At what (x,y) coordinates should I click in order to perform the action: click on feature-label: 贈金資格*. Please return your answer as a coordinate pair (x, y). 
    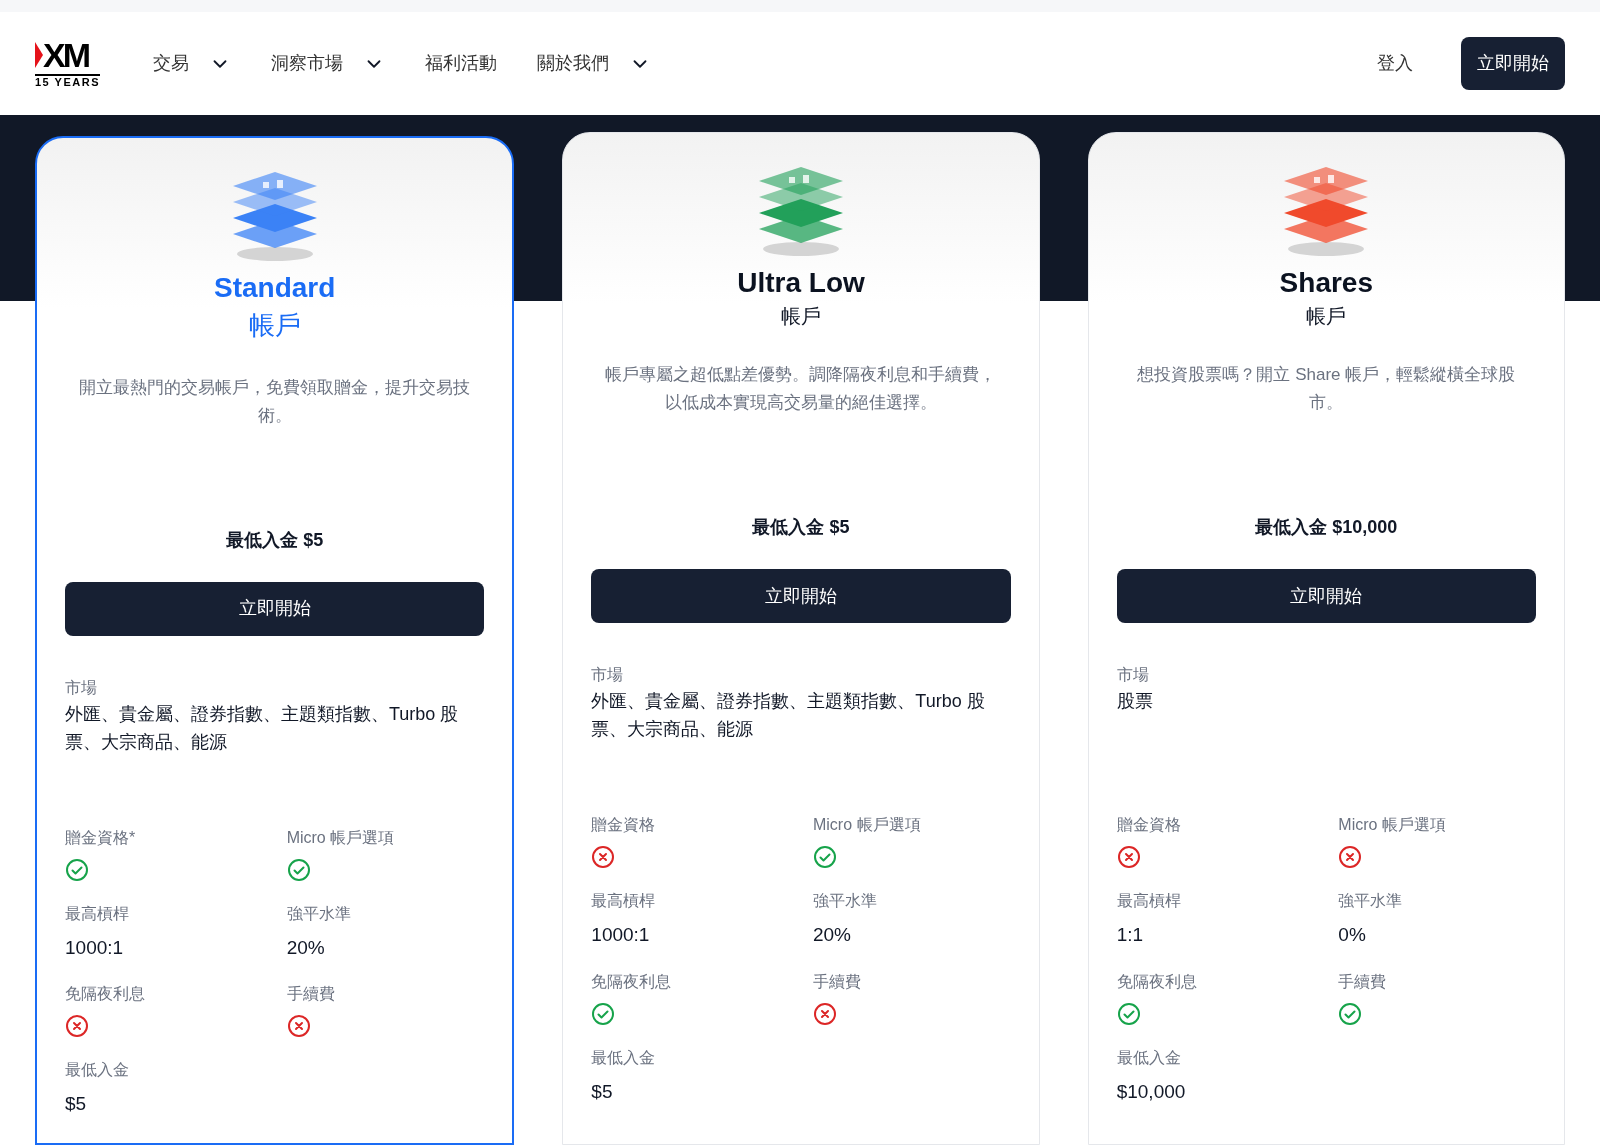
    Looking at the image, I should click on (101, 837).